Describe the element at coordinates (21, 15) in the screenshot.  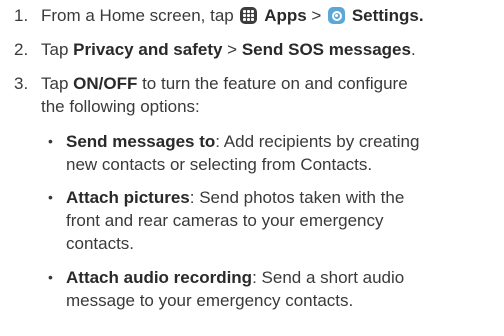
I see `step-number: 1.` at that location.